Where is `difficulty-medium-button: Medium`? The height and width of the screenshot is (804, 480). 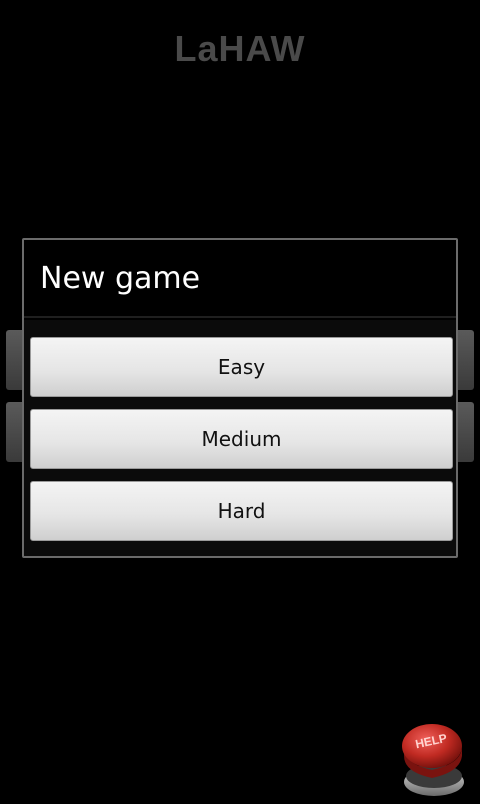
difficulty-medium-button: Medium is located at coordinates (241, 439).